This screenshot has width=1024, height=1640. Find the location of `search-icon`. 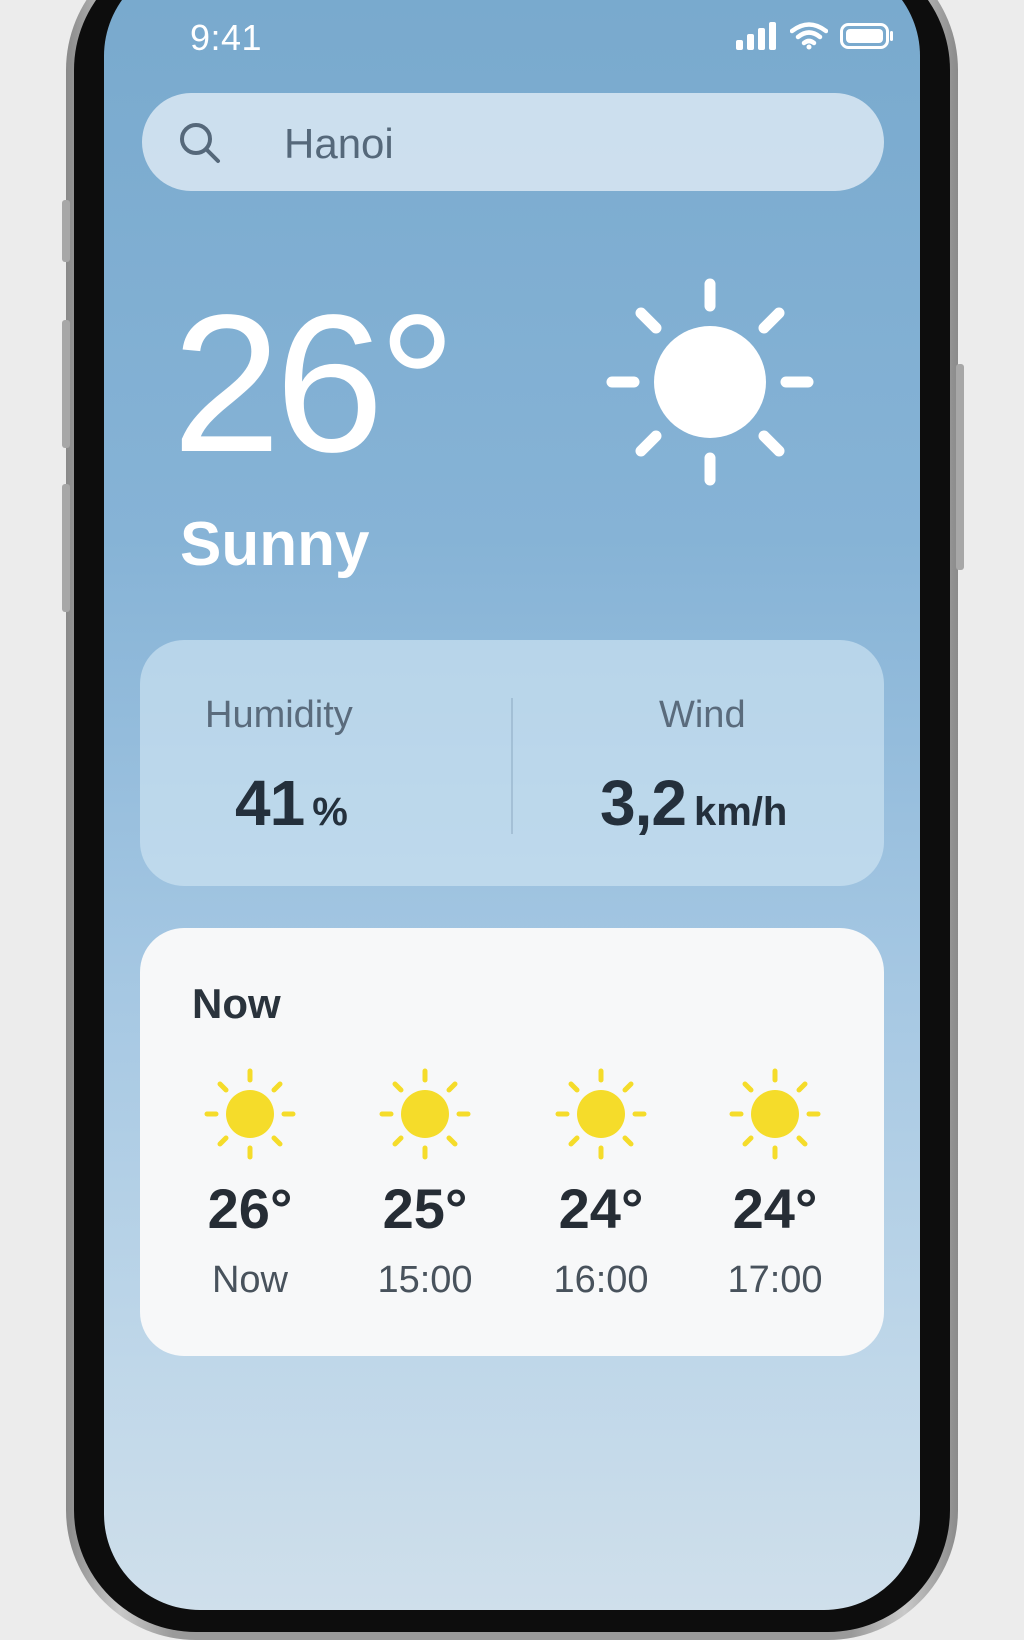

search-icon is located at coordinates (200, 143).